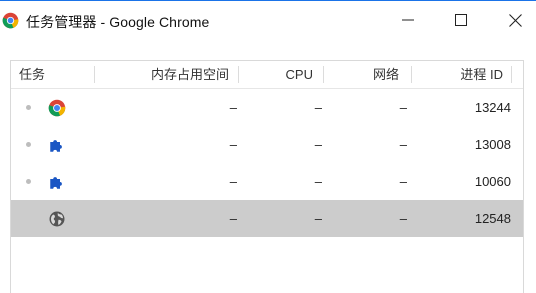  What do you see at coordinates (32, 74) in the screenshot?
I see `column-header-task: 任务` at bounding box center [32, 74].